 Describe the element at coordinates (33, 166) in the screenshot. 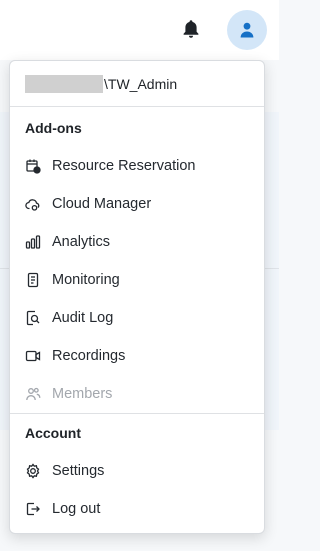

I see `calendar-clock-icon` at that location.